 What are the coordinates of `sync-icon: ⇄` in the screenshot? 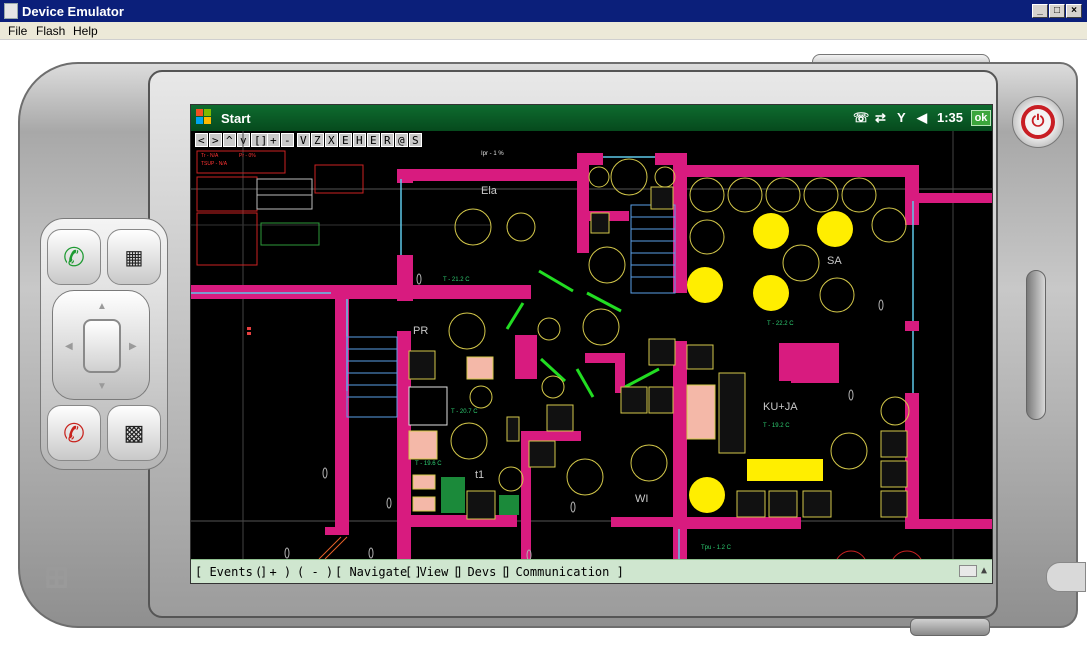 It's located at (880, 118).